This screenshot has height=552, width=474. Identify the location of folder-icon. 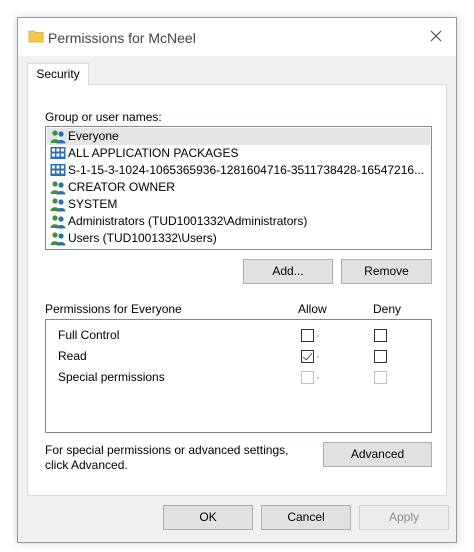
(36, 36).